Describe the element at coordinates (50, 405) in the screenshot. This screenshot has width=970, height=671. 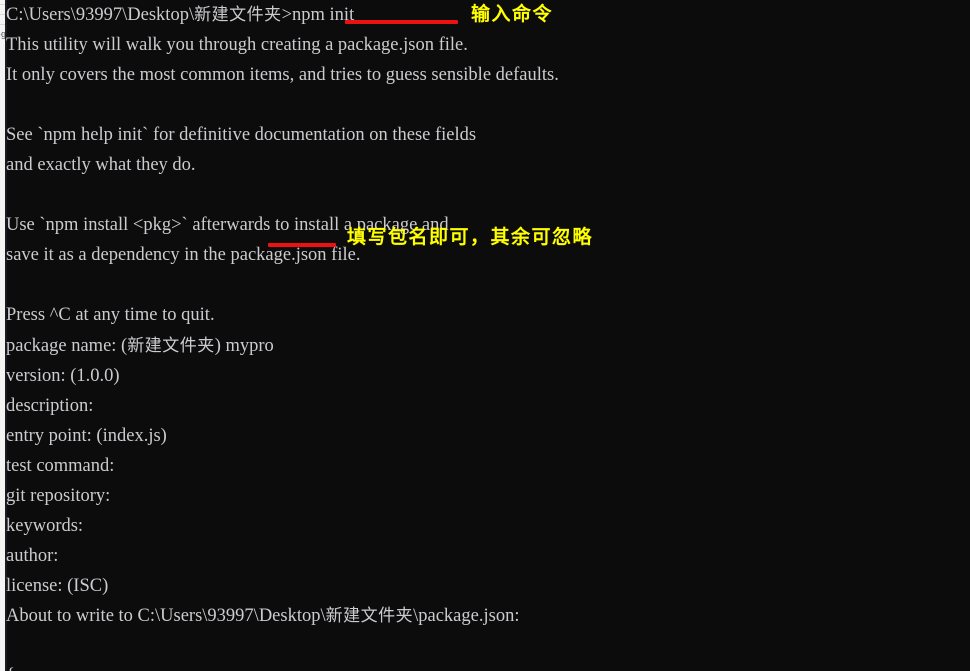
I see `terminal-line-prompt-description: description:` at that location.